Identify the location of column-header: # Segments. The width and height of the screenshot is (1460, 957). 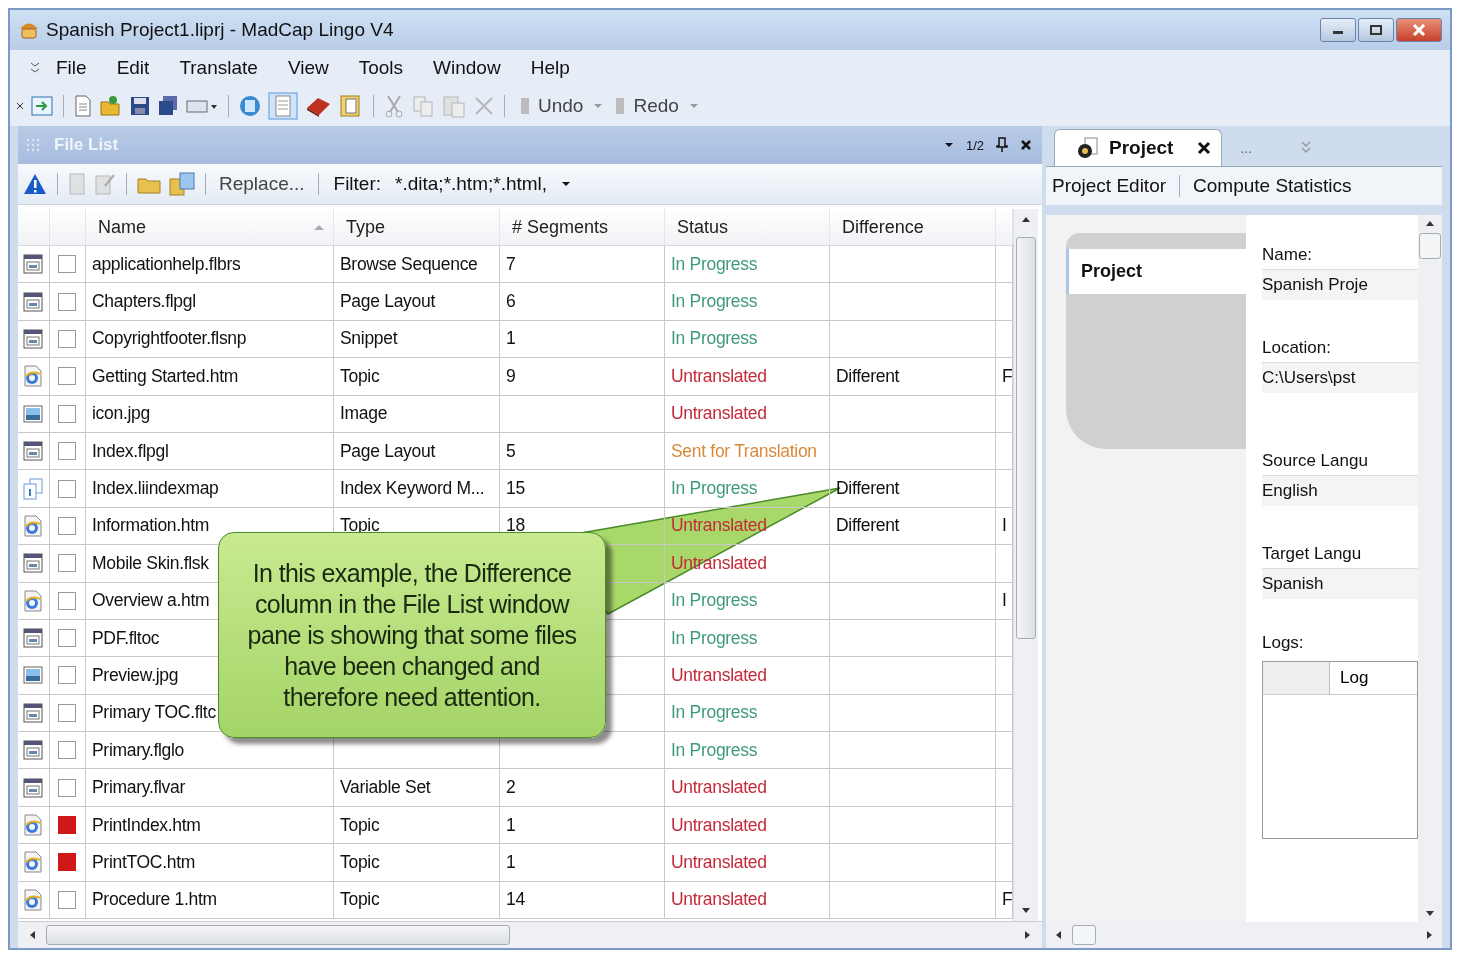
(582, 227).